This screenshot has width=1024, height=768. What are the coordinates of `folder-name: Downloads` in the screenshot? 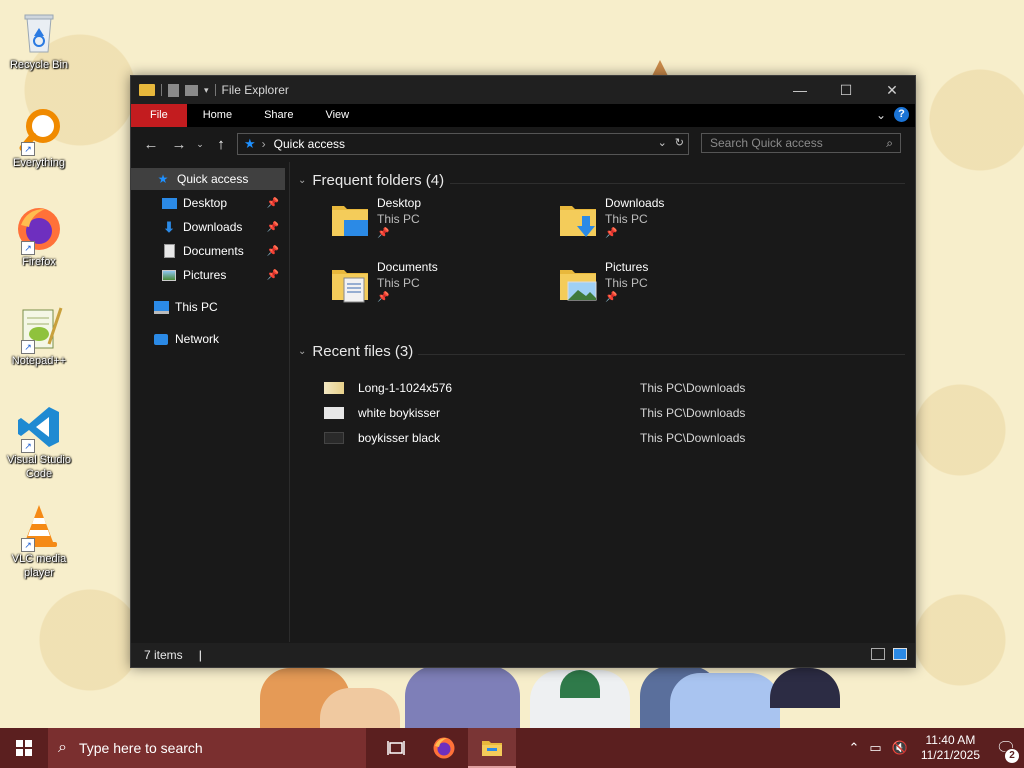 It's located at (635, 203).